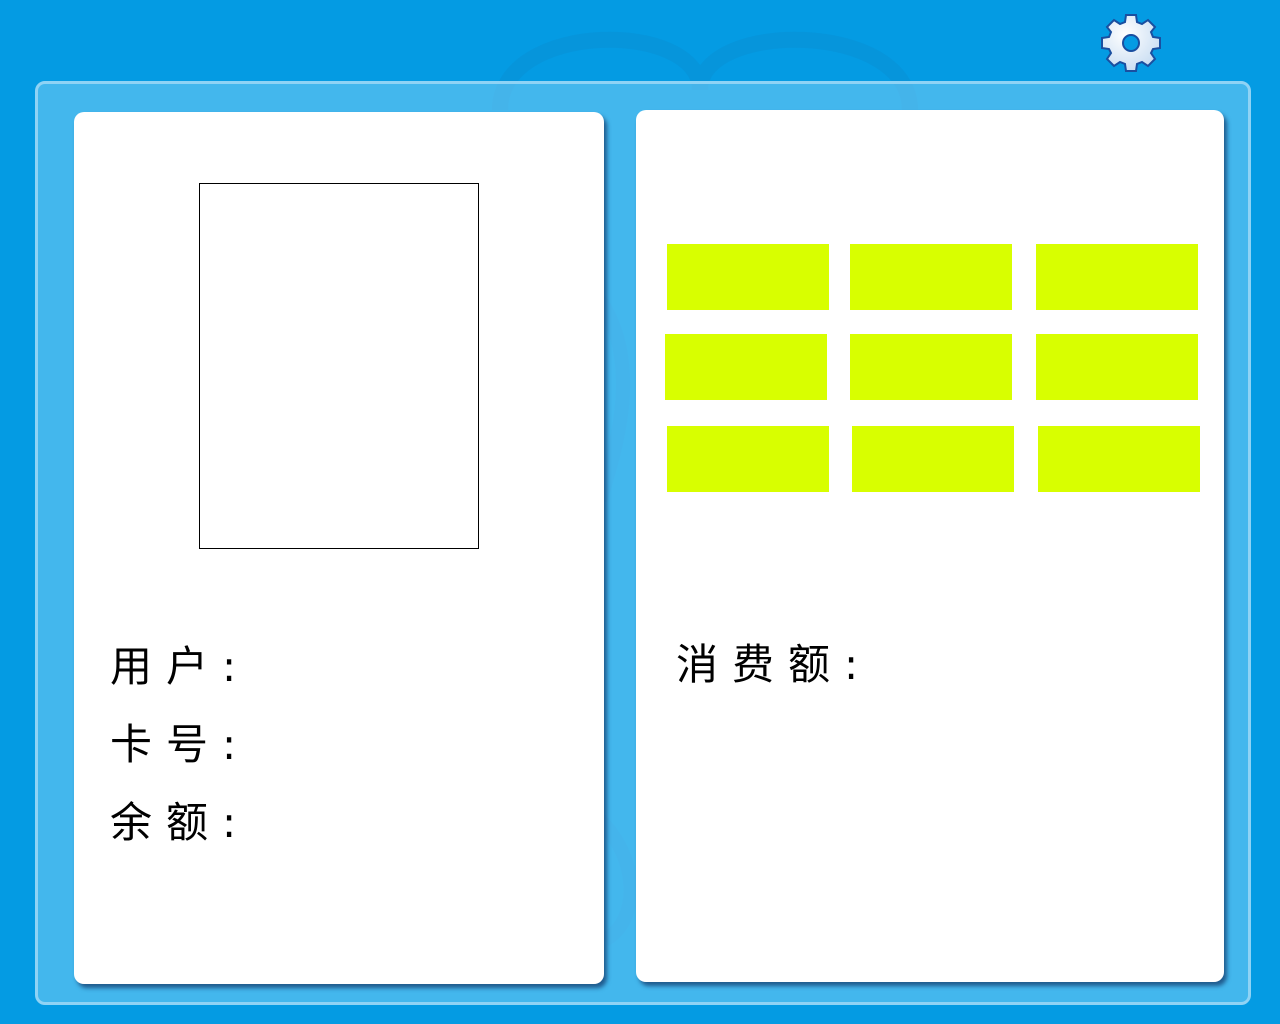  Describe the element at coordinates (774, 664) in the screenshot. I see `spend-amount-label: 消费额:` at that location.